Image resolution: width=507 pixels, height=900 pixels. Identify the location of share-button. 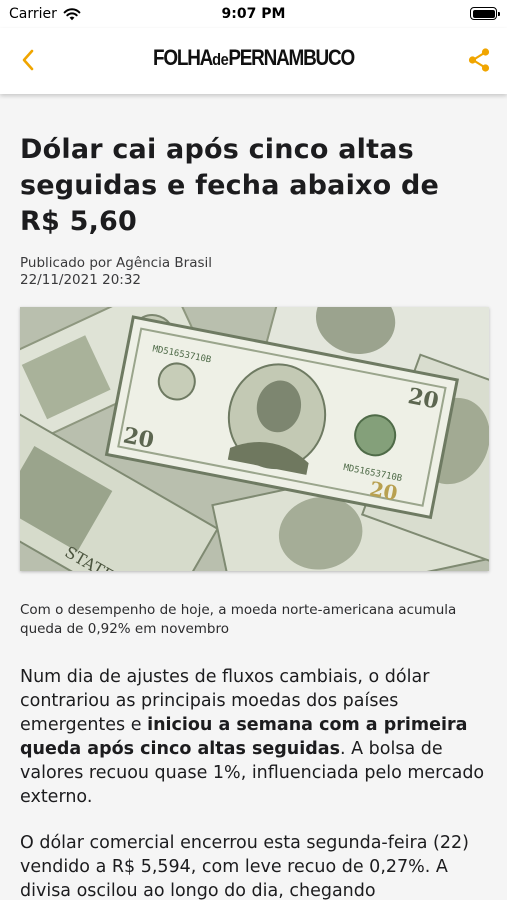
(479, 60).